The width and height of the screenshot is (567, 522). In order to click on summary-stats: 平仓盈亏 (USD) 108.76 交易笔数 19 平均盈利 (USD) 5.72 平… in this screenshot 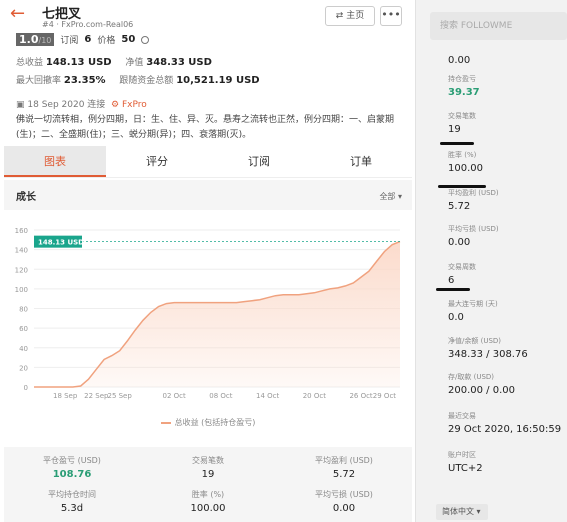, I will do `click(208, 484)`.